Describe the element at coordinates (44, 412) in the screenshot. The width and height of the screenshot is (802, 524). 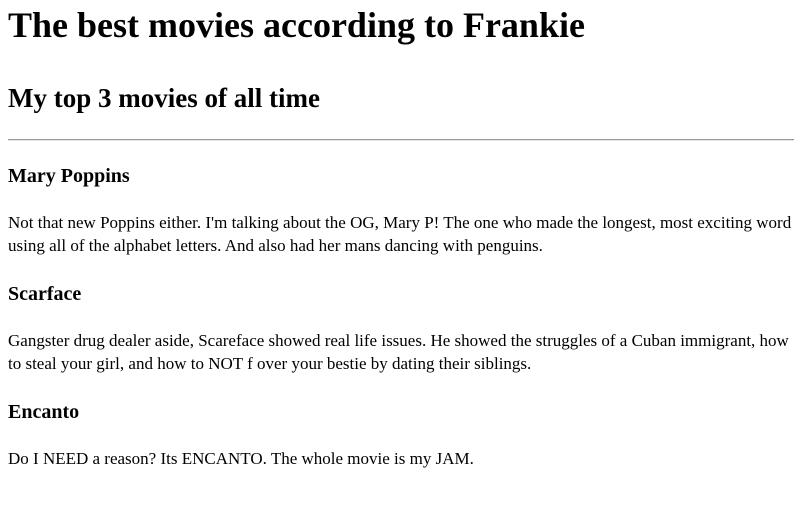
I see `movie-title: Encanto` at that location.